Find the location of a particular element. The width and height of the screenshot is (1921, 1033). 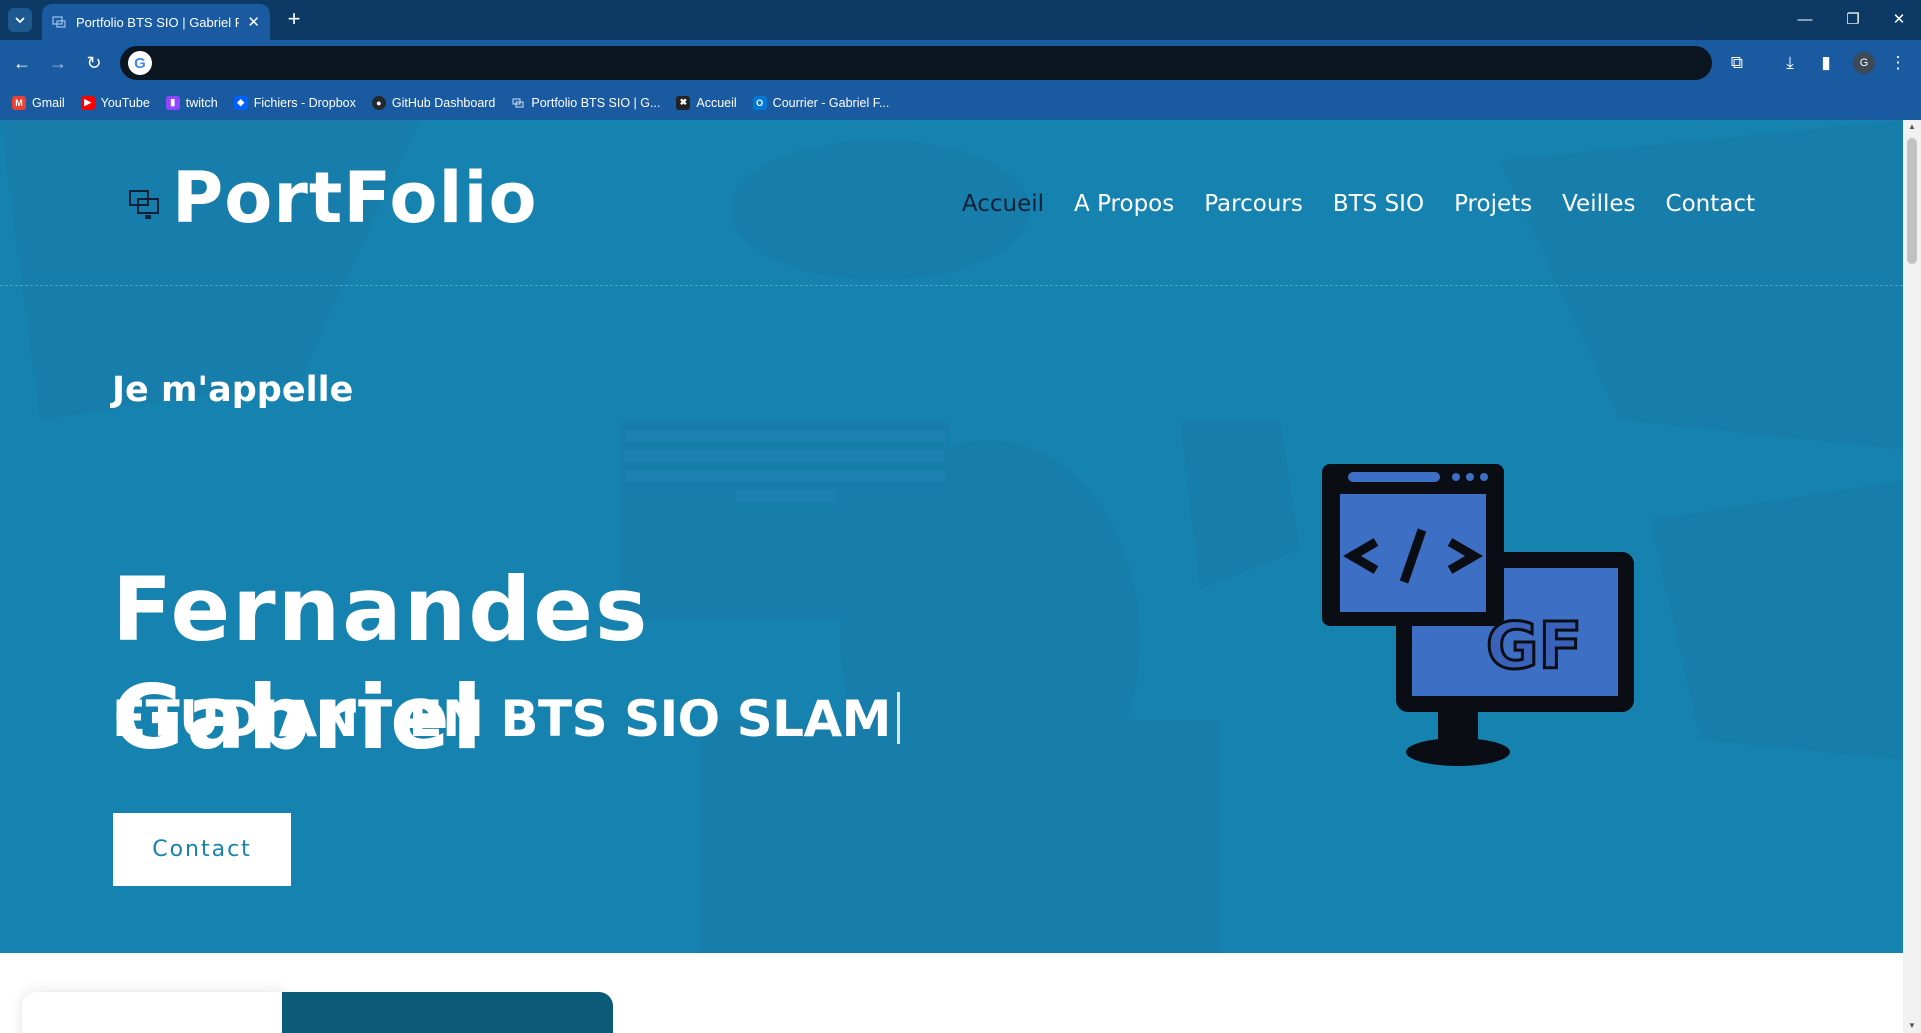

nav-bts-sio: BTS SIO is located at coordinates (1378, 204).